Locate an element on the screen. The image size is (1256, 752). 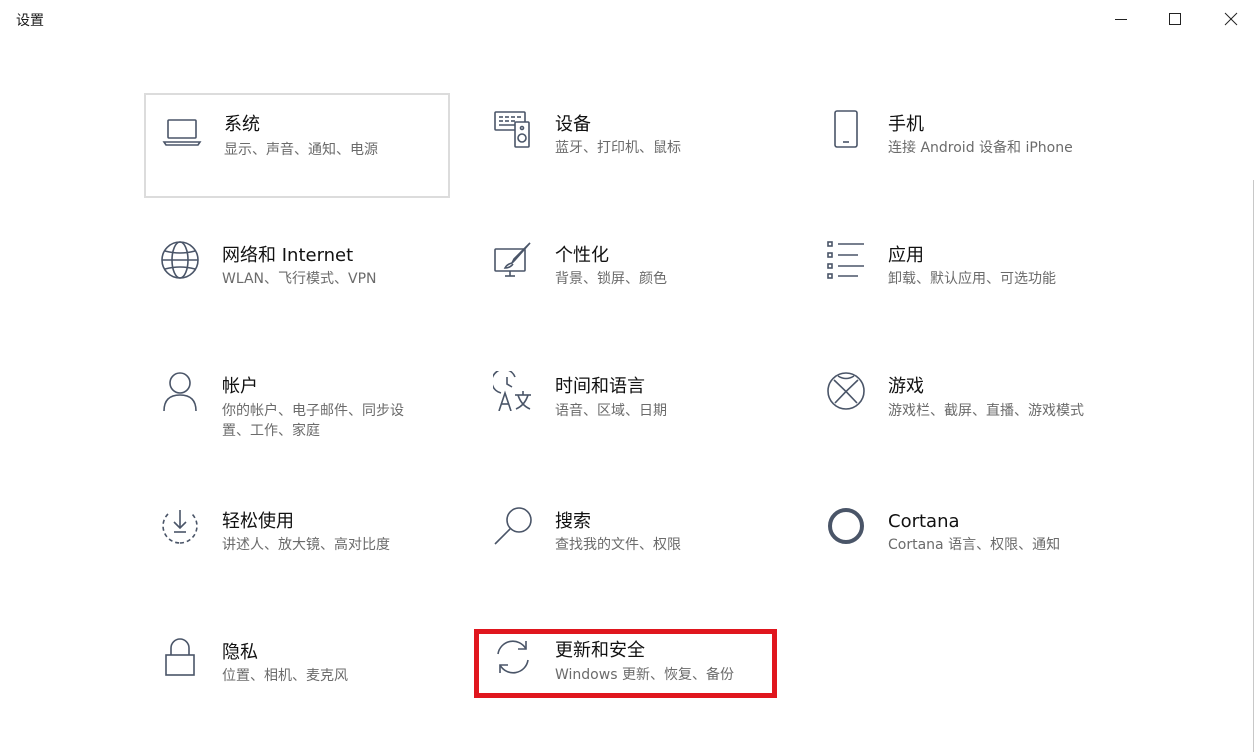
sync-icon is located at coordinates (513, 657).